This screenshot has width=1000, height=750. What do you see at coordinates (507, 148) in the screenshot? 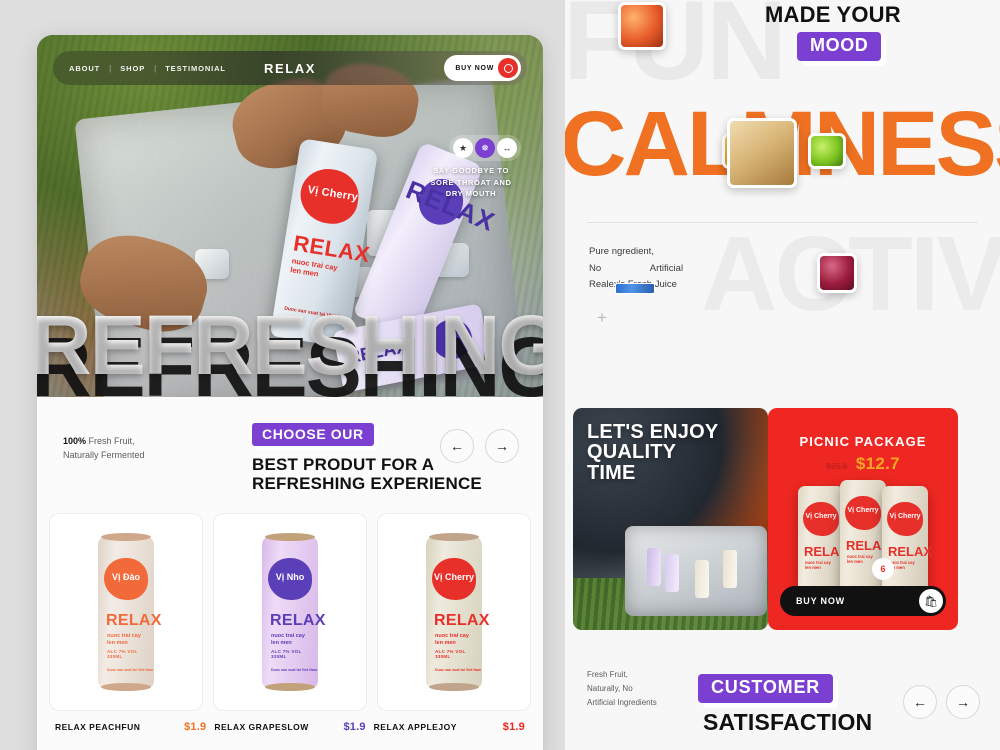
I see `arrows-icon: ↔` at bounding box center [507, 148].